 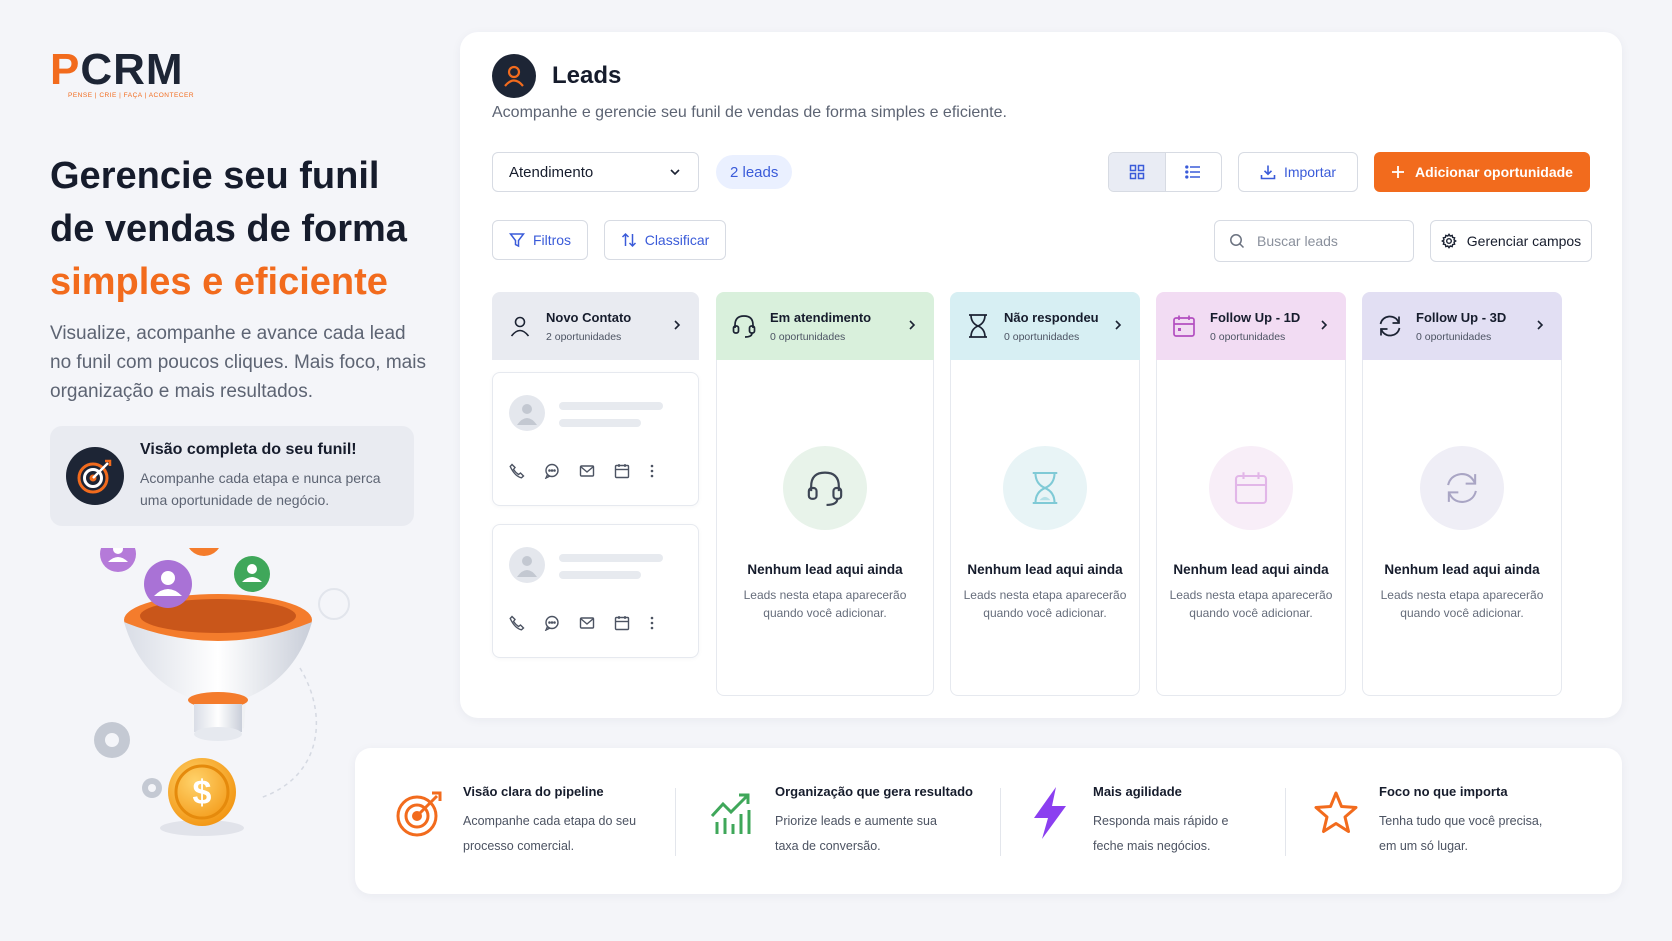 I want to click on search-icon, so click(x=1237, y=241).